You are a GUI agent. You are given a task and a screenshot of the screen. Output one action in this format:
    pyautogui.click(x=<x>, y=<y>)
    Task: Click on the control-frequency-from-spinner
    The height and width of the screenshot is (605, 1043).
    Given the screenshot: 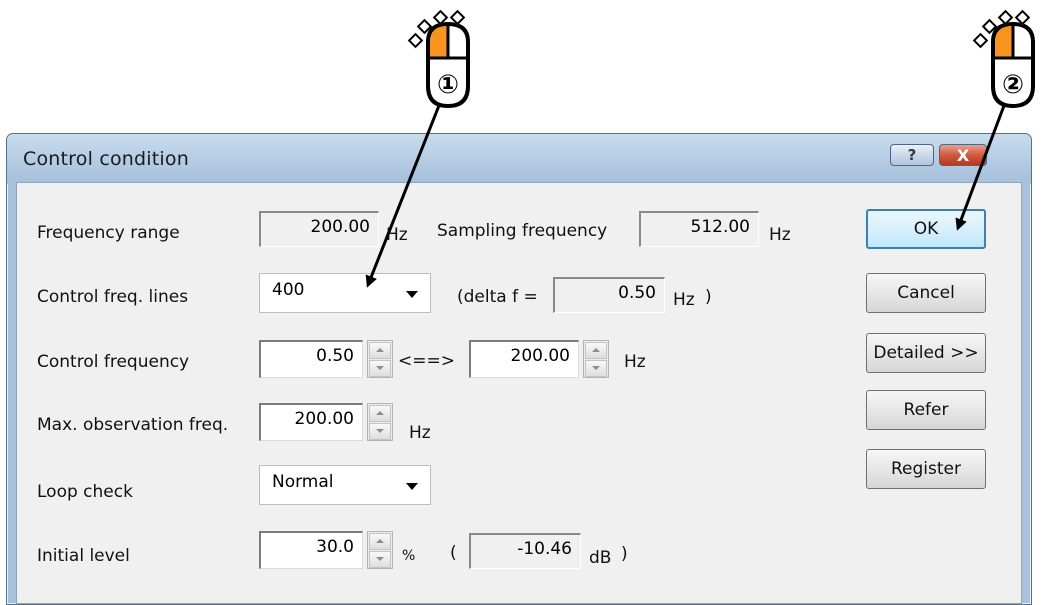 What is the action you would take?
    pyautogui.click(x=380, y=359)
    